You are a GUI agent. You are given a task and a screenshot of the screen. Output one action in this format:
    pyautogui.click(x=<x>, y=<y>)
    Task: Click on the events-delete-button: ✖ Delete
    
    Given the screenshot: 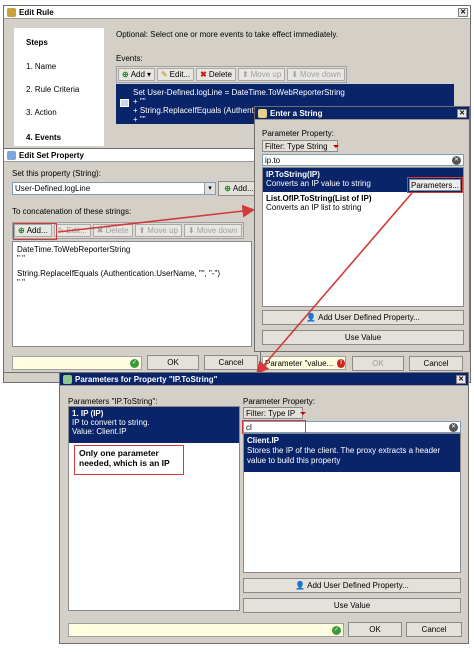 What is the action you would take?
    pyautogui.click(x=216, y=74)
    